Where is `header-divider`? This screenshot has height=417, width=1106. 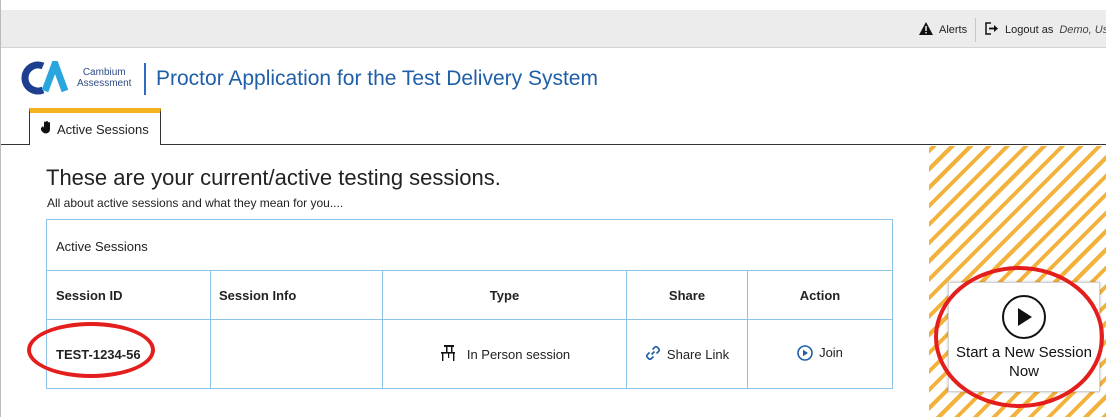
header-divider is located at coordinates (145, 79).